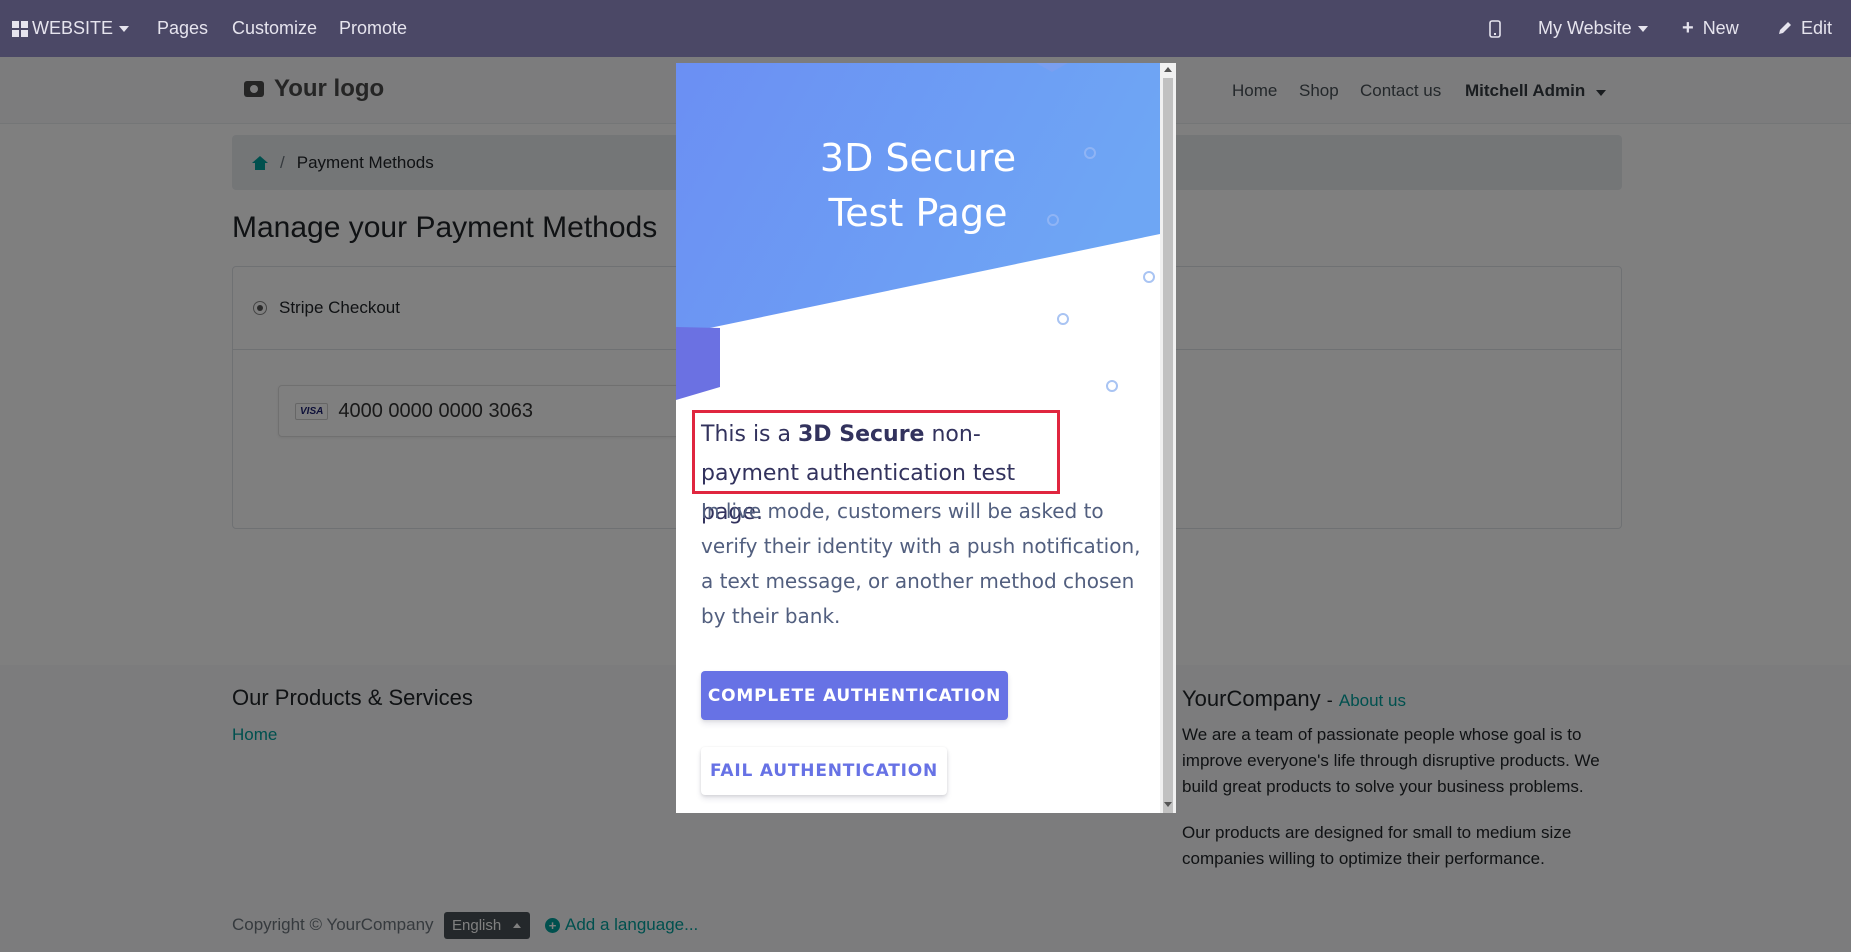 This screenshot has width=1851, height=952. I want to click on fail-authentication-button: FAIL AUTHENTICATION, so click(824, 771).